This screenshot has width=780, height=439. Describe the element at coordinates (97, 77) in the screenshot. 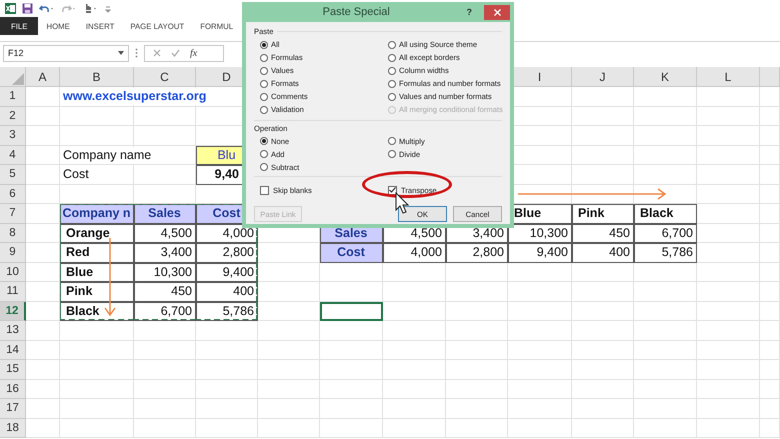

I see `column-header: B` at that location.